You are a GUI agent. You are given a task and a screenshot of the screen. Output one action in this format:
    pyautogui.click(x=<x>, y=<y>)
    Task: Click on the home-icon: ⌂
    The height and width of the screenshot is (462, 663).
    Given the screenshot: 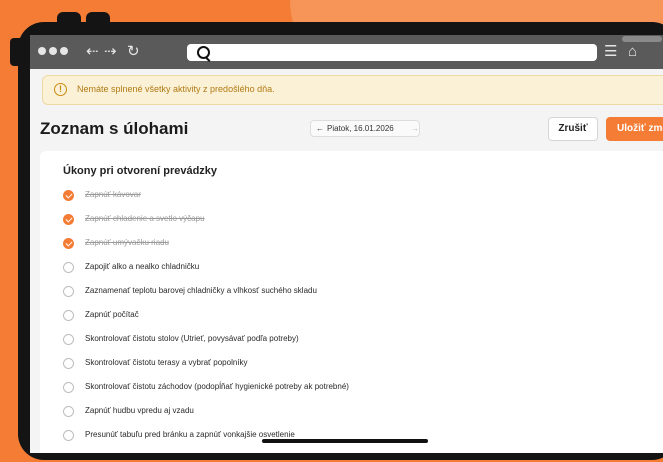 What is the action you would take?
    pyautogui.click(x=632, y=52)
    